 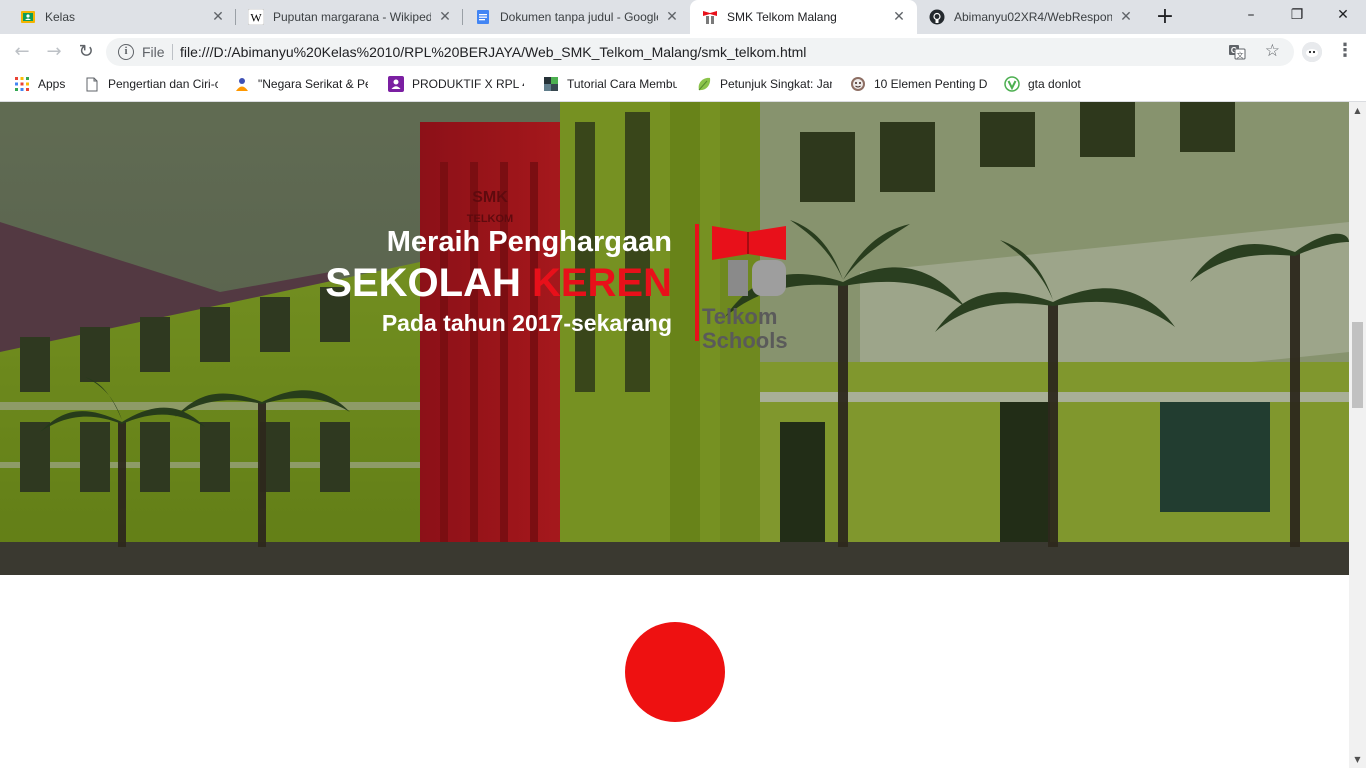 What do you see at coordinates (745, 289) in the screenshot?
I see `telkom-schools-logo: Telkom Schools` at bounding box center [745, 289].